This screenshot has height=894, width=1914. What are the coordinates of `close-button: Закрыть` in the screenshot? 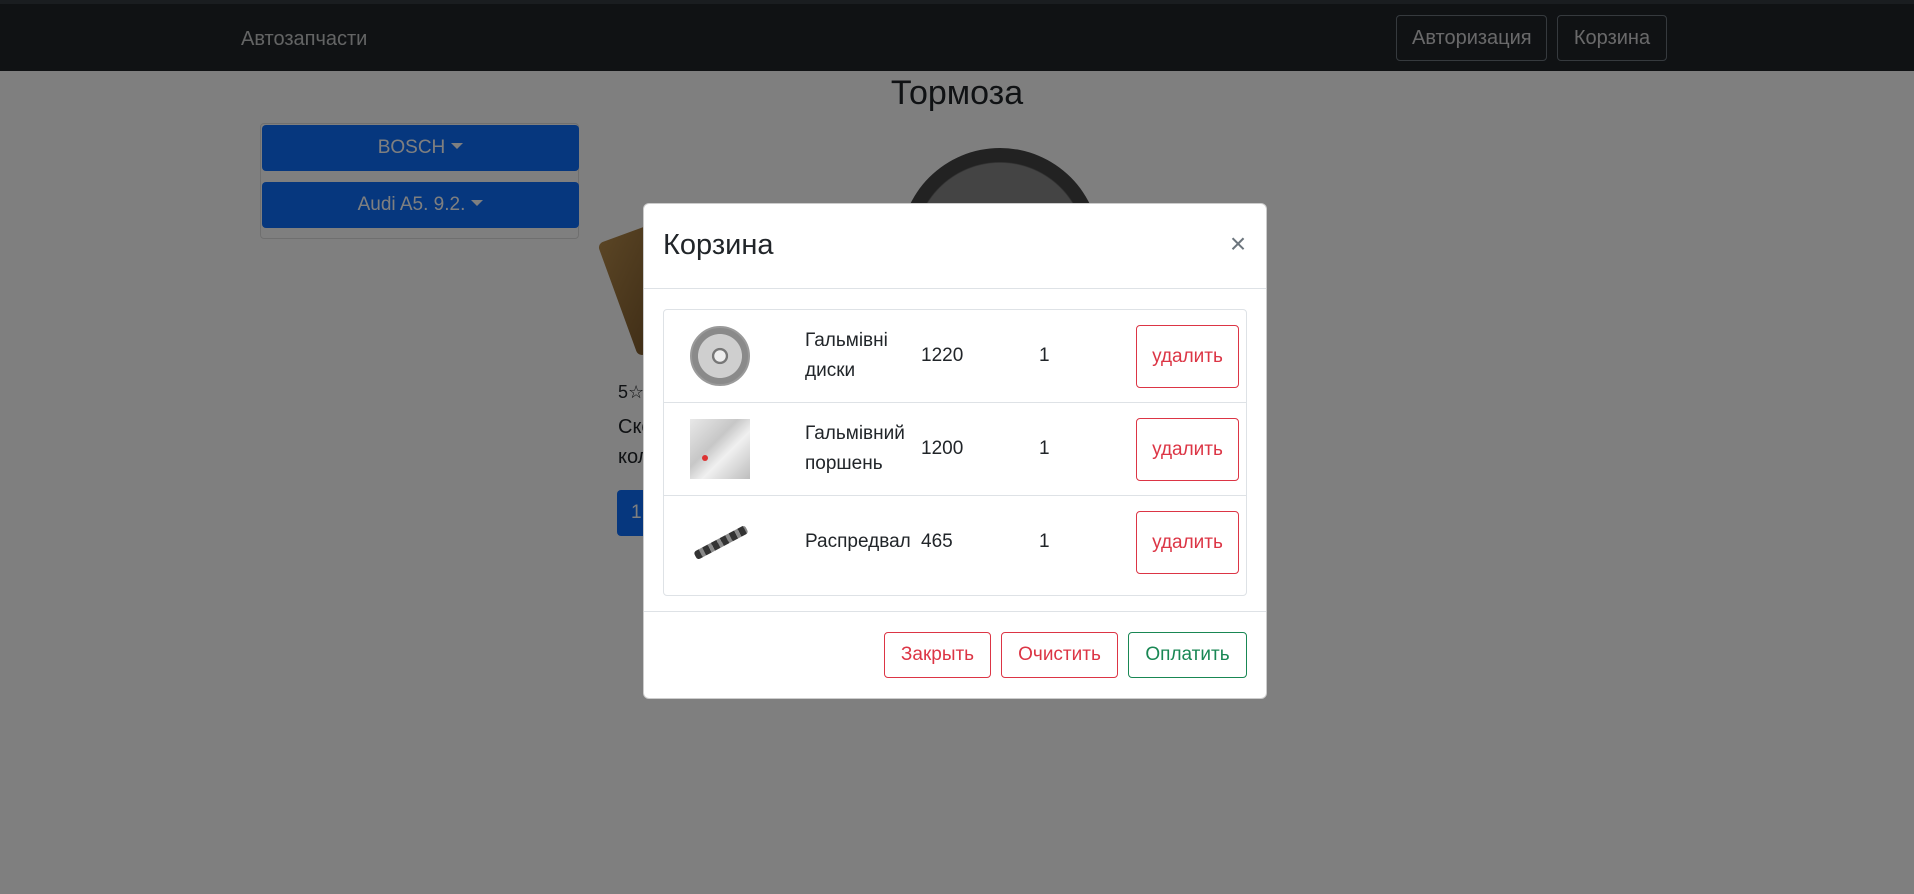 It's located at (937, 655).